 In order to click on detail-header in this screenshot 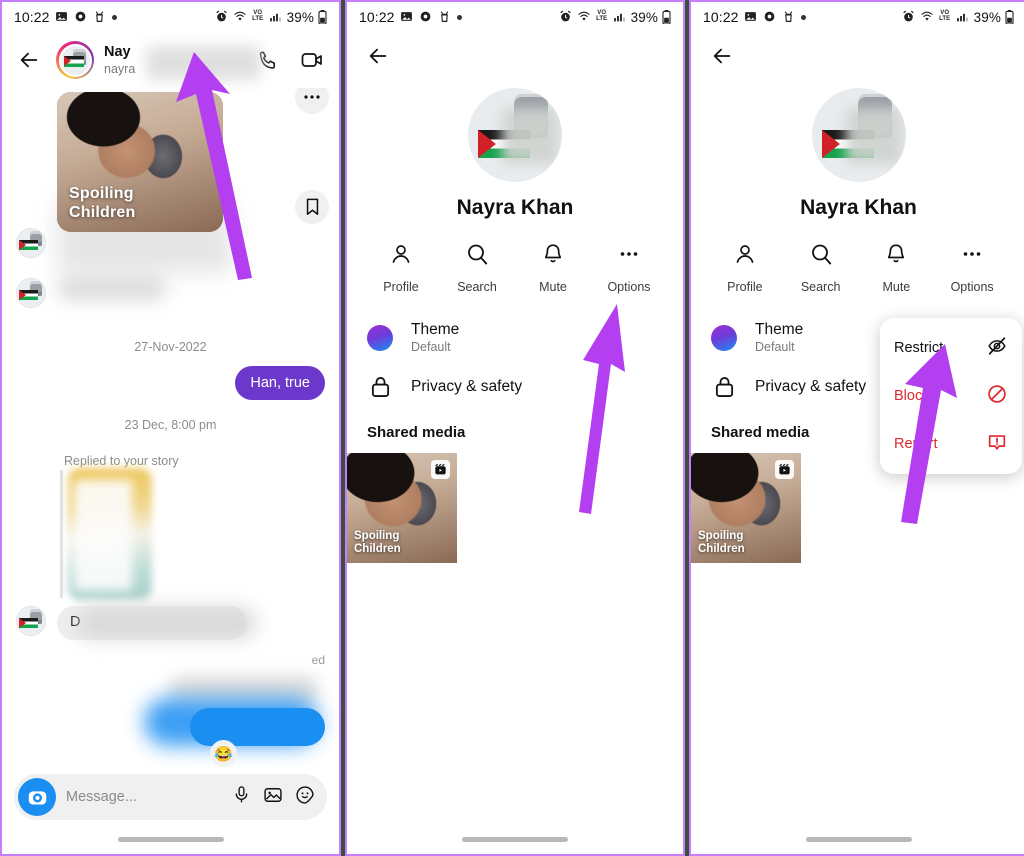, I will do `click(857, 56)`.